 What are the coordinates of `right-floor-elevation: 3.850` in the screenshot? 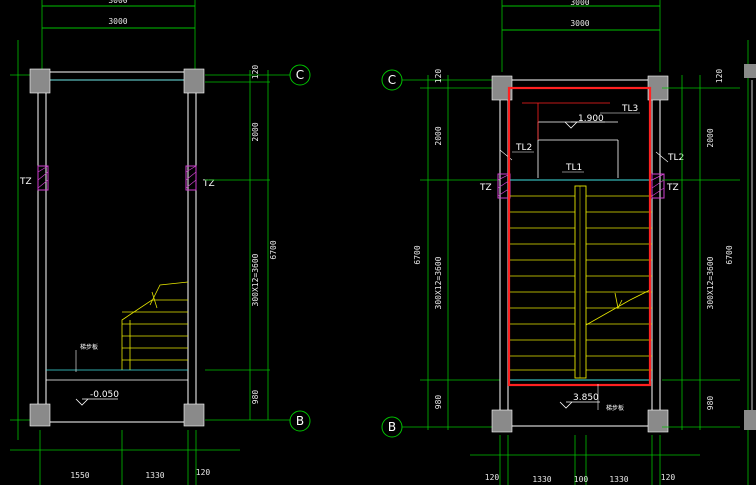 It's located at (586, 398).